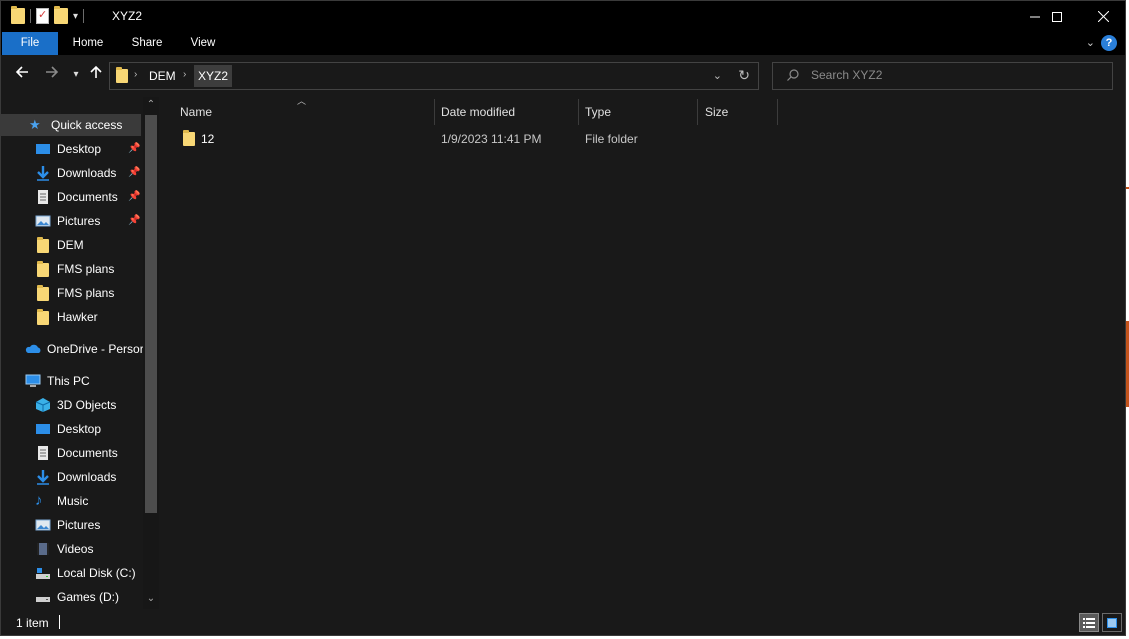  Describe the element at coordinates (84, 16) in the screenshot. I see `toolbar-separator` at that location.